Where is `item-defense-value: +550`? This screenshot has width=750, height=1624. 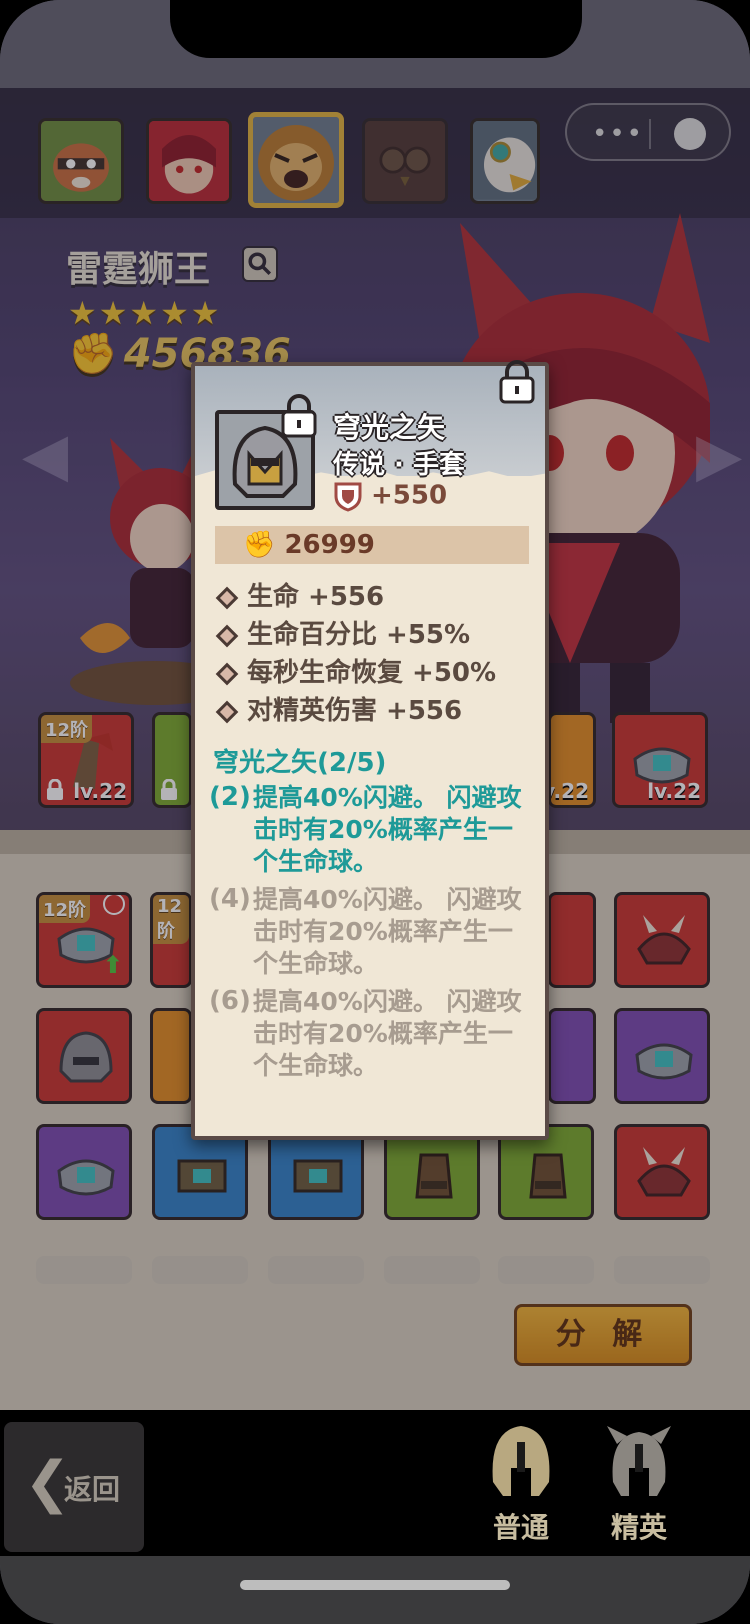
item-defense-value: +550 is located at coordinates (409, 495).